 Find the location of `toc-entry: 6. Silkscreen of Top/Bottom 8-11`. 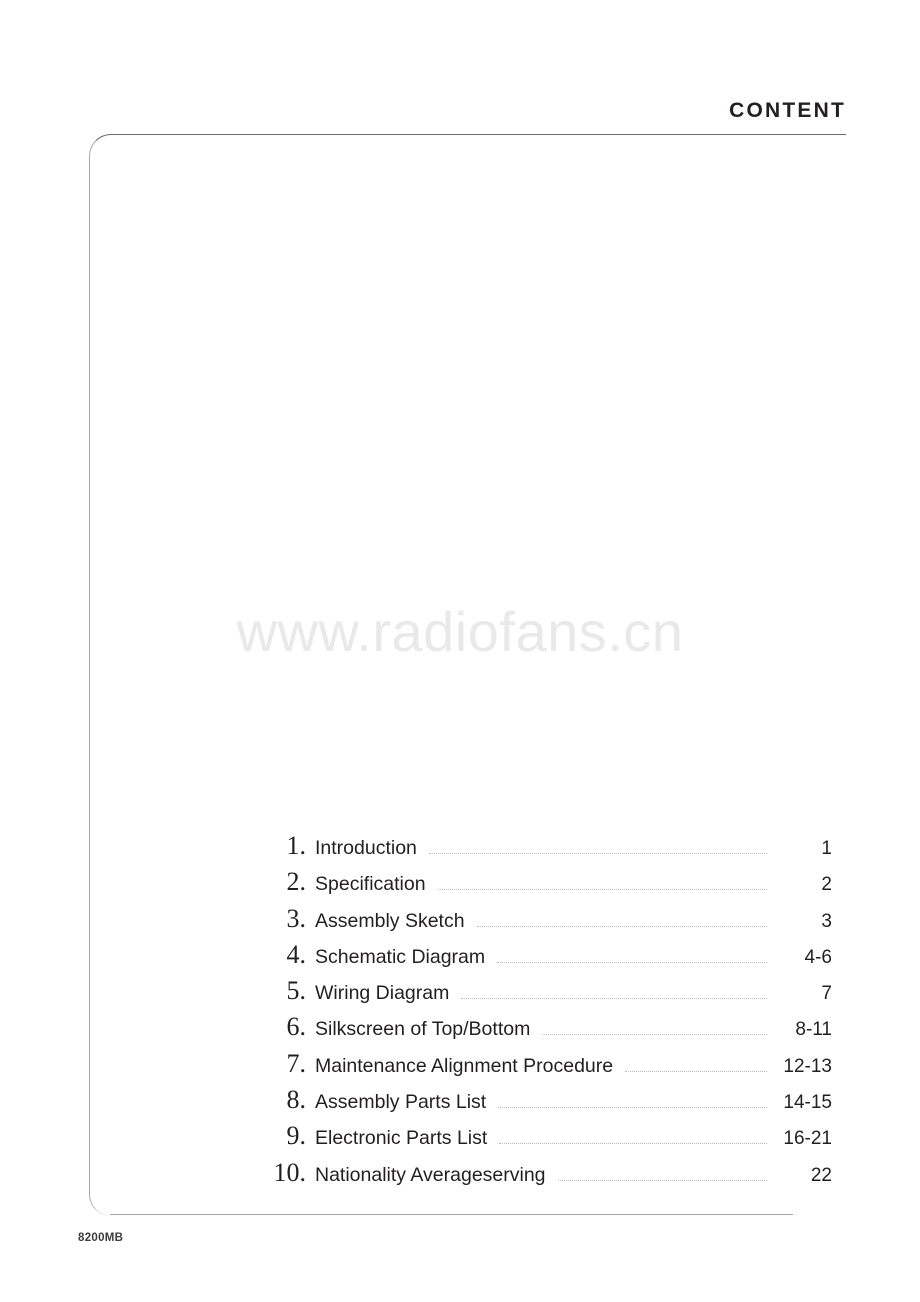

toc-entry: 6. Silkscreen of Top/Bottom 8-11 is located at coordinates (547, 1031).